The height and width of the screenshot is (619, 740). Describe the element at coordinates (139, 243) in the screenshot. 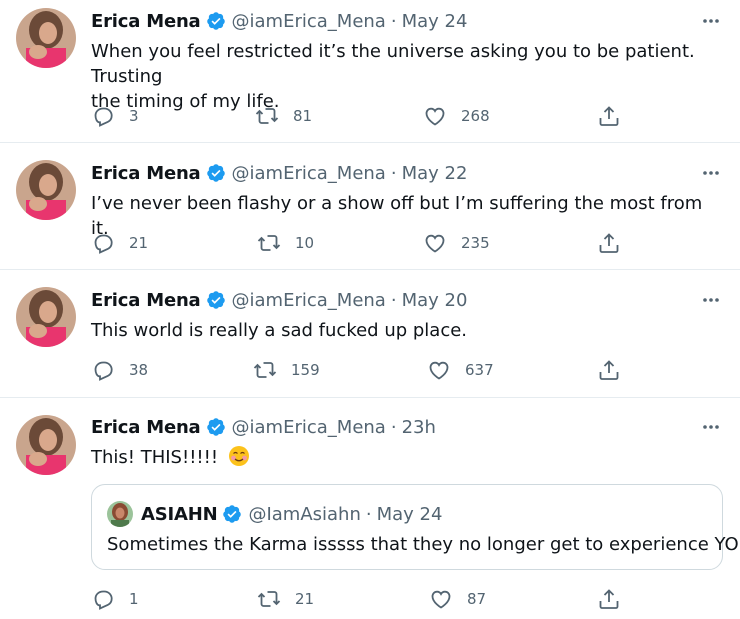

I see `reply-count: 21` at that location.